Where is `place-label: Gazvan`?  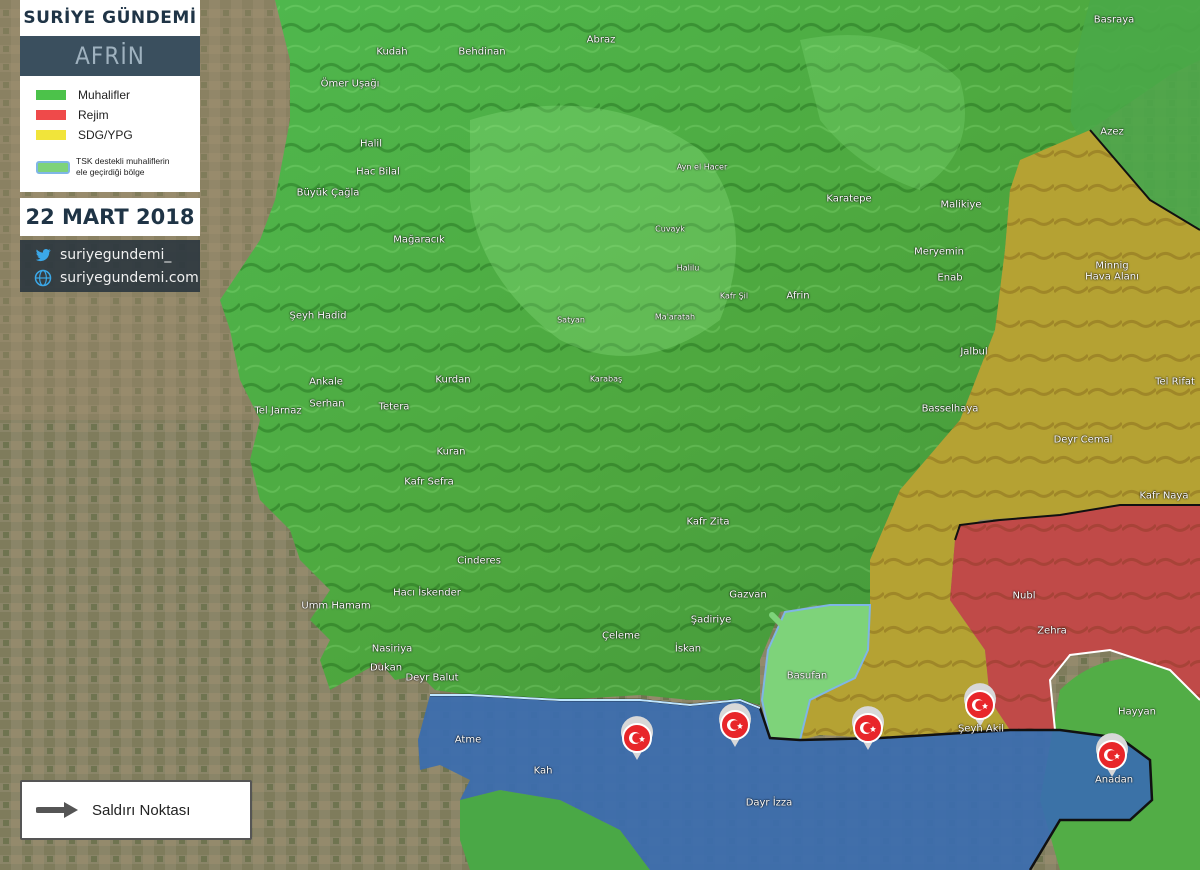
place-label: Gazvan is located at coordinates (748, 595).